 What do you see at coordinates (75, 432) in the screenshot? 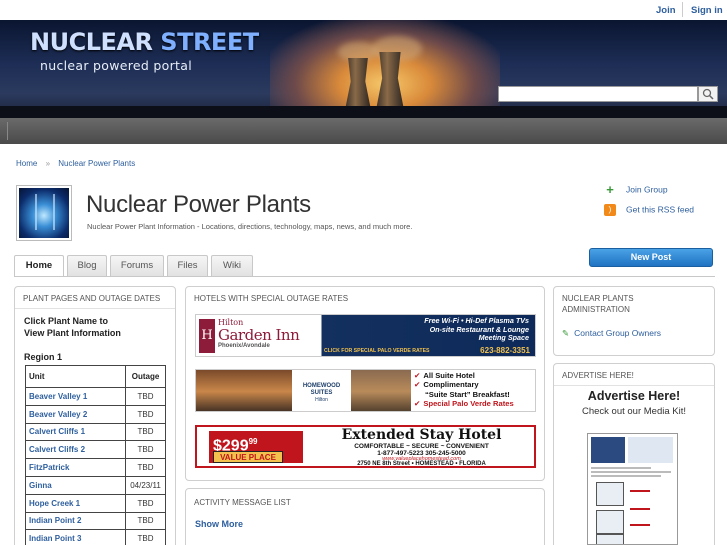
I see `plant-link: Calvert Cliffs 1` at bounding box center [75, 432].